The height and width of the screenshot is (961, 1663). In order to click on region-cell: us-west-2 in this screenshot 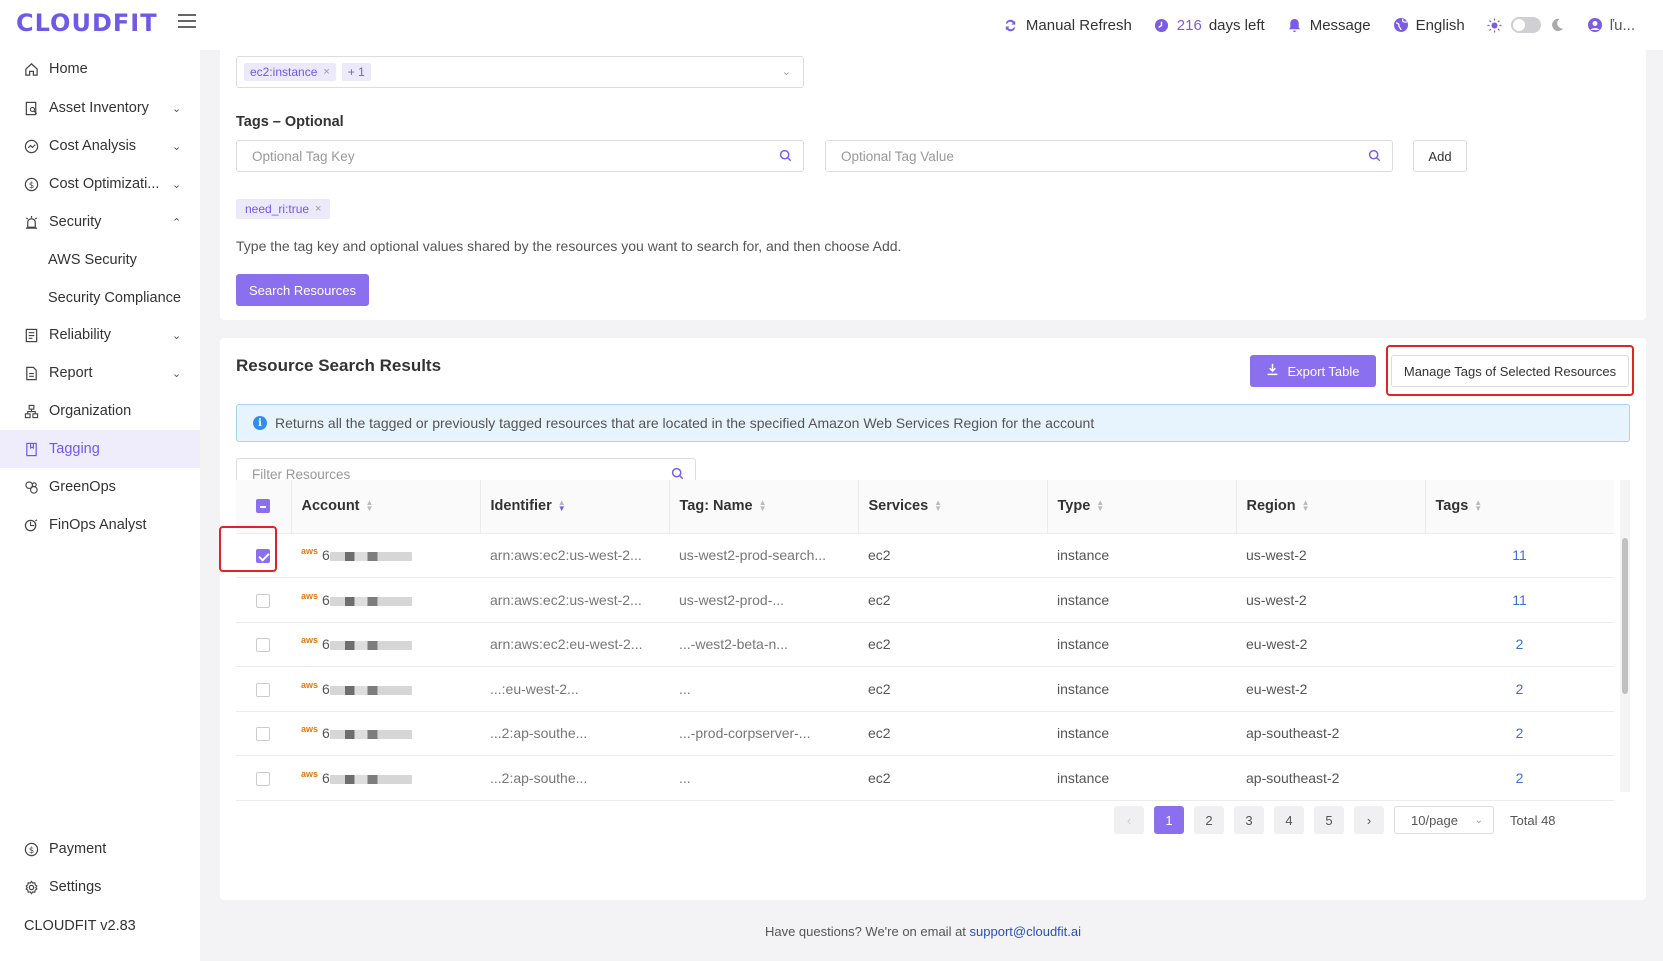, I will do `click(1330, 600)`.